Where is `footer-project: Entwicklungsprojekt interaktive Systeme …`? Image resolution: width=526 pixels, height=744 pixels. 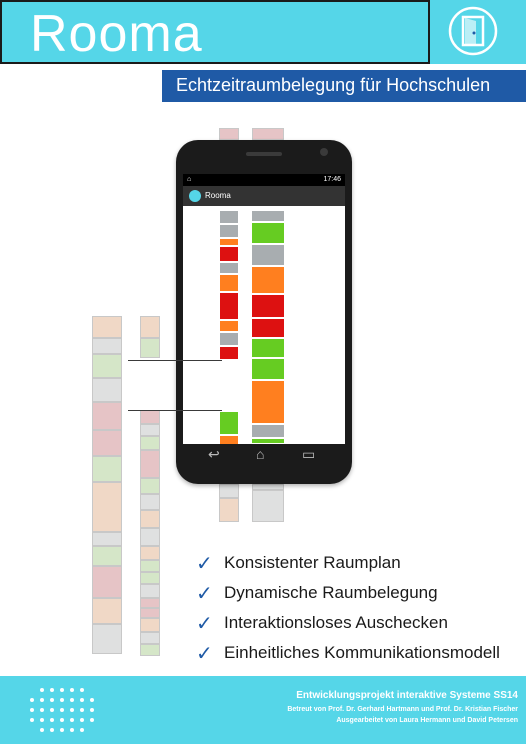
footer-project: Entwicklungsprojekt interaktive Systeme … is located at coordinates (407, 695).